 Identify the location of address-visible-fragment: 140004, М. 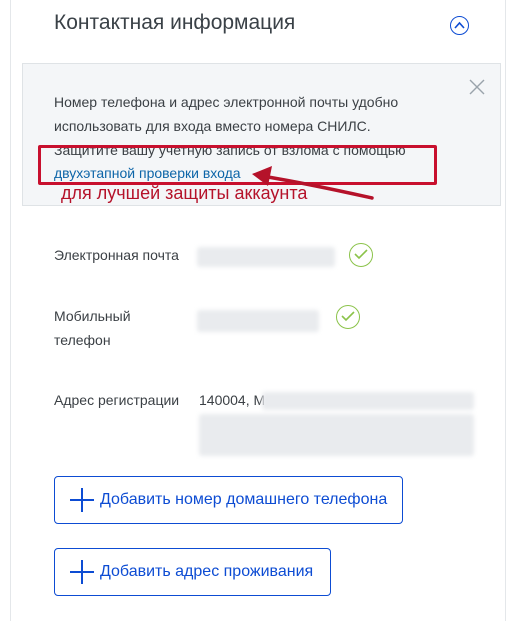
(232, 400).